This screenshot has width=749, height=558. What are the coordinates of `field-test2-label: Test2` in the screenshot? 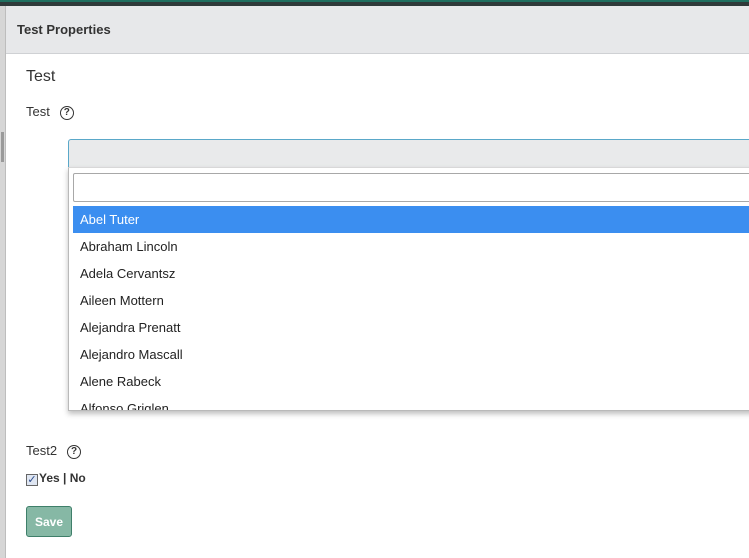 It's located at (42, 450).